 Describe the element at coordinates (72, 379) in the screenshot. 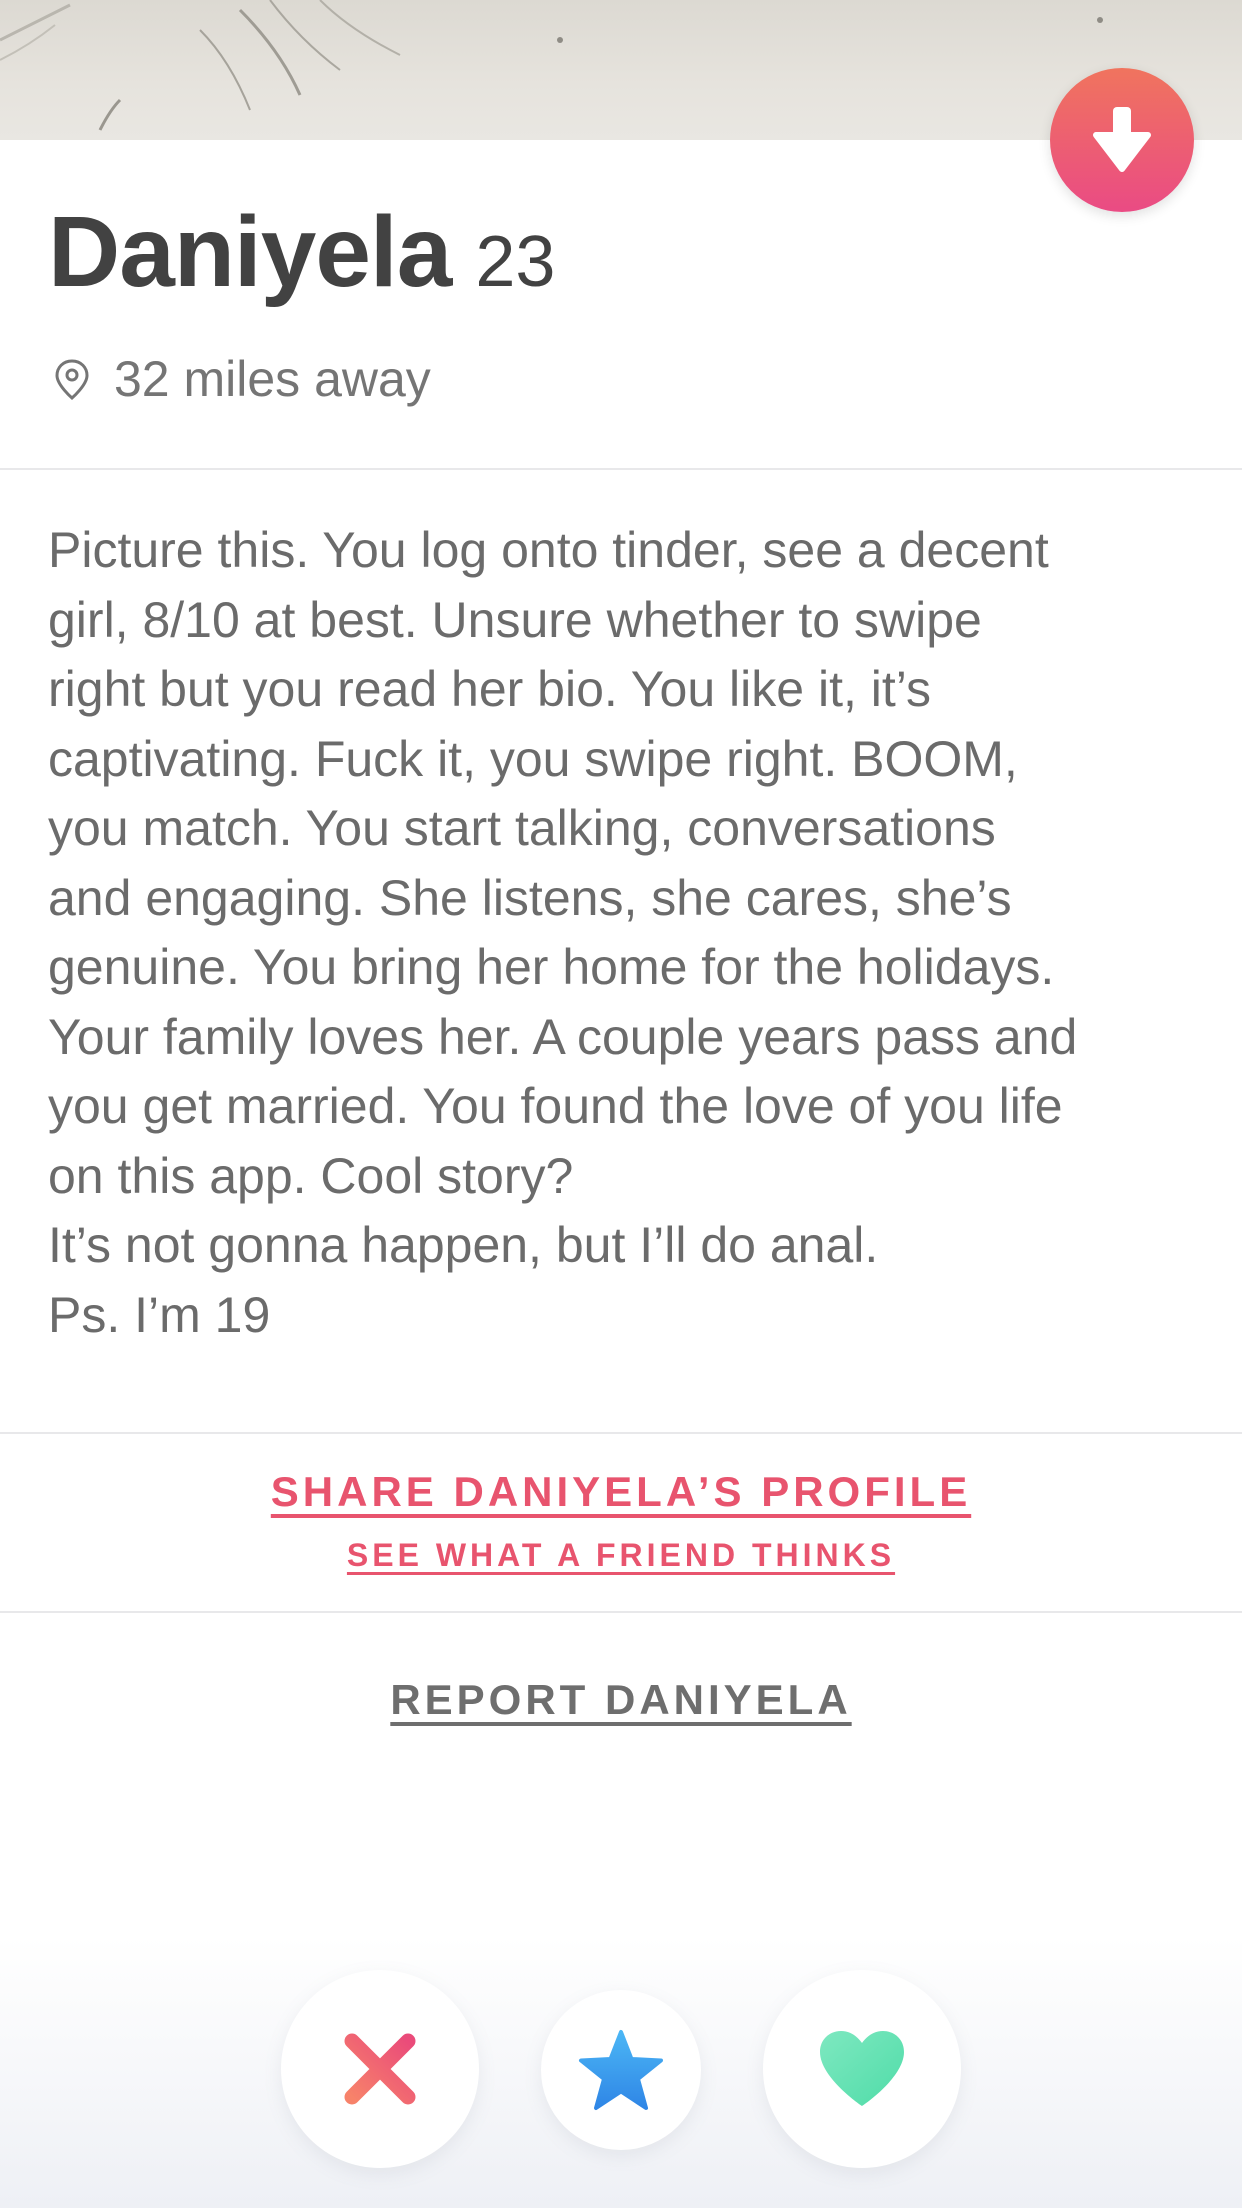

I see `location-pin-icon` at that location.